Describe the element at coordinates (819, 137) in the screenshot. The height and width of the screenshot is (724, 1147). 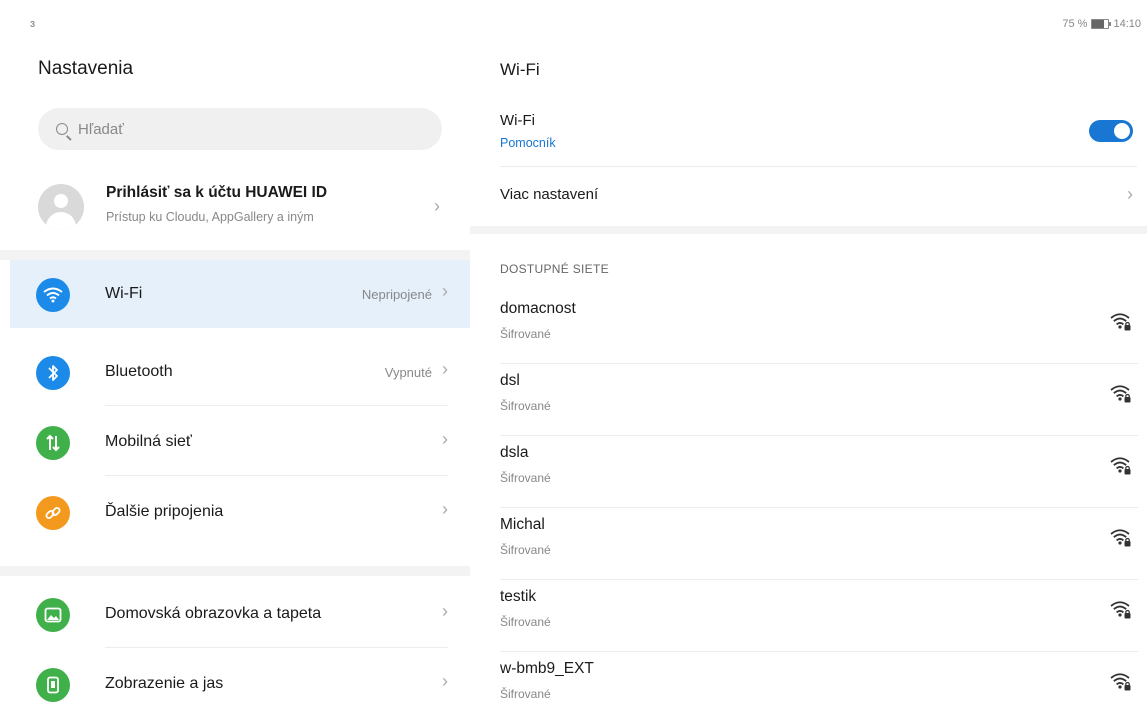
I see `wifi-toggle-row: Wi-Fi Pomocník` at that location.